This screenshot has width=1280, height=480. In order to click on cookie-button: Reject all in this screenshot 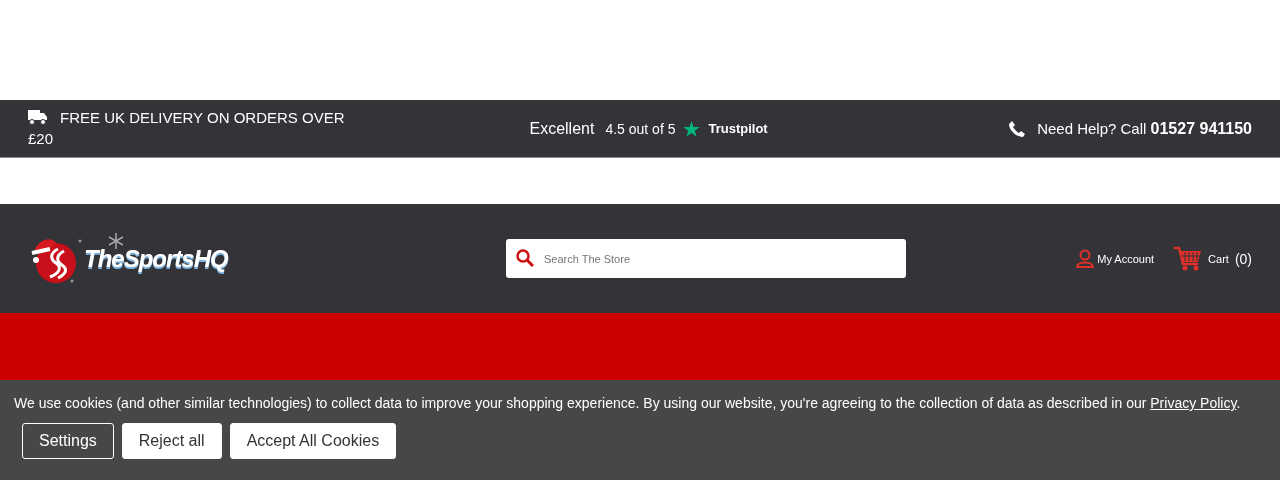, I will do `click(171, 441)`.